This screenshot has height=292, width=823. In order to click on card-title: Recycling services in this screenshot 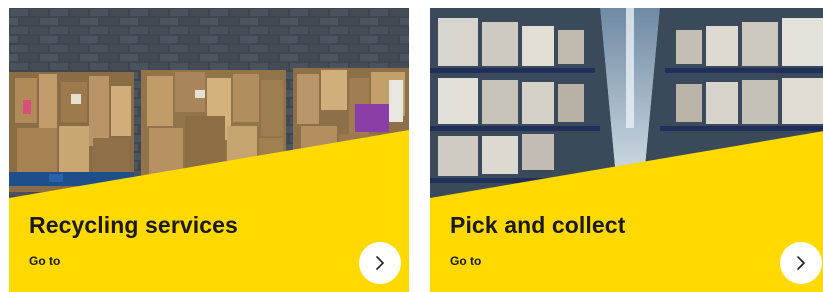, I will do `click(133, 225)`.